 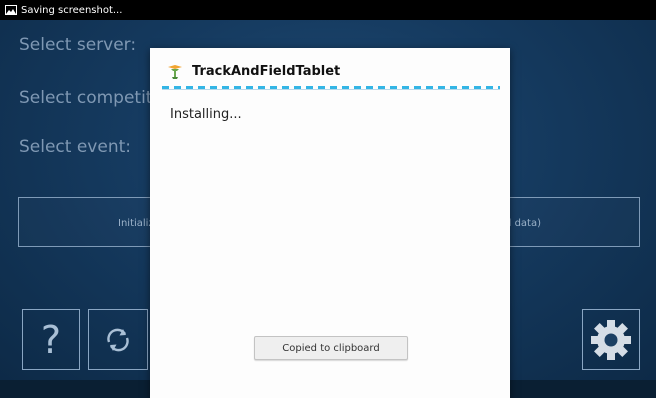 I want to click on settings-button, so click(x=611, y=339).